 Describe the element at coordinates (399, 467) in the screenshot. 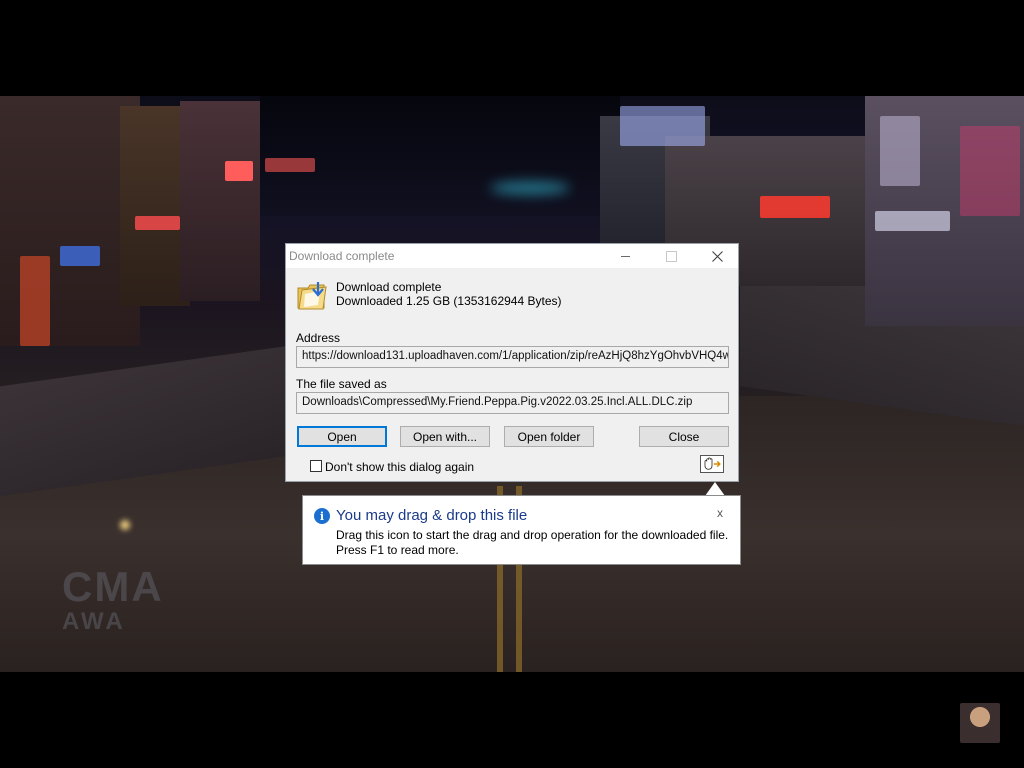

I see `dont-show-label: Don't show this dialog again` at that location.